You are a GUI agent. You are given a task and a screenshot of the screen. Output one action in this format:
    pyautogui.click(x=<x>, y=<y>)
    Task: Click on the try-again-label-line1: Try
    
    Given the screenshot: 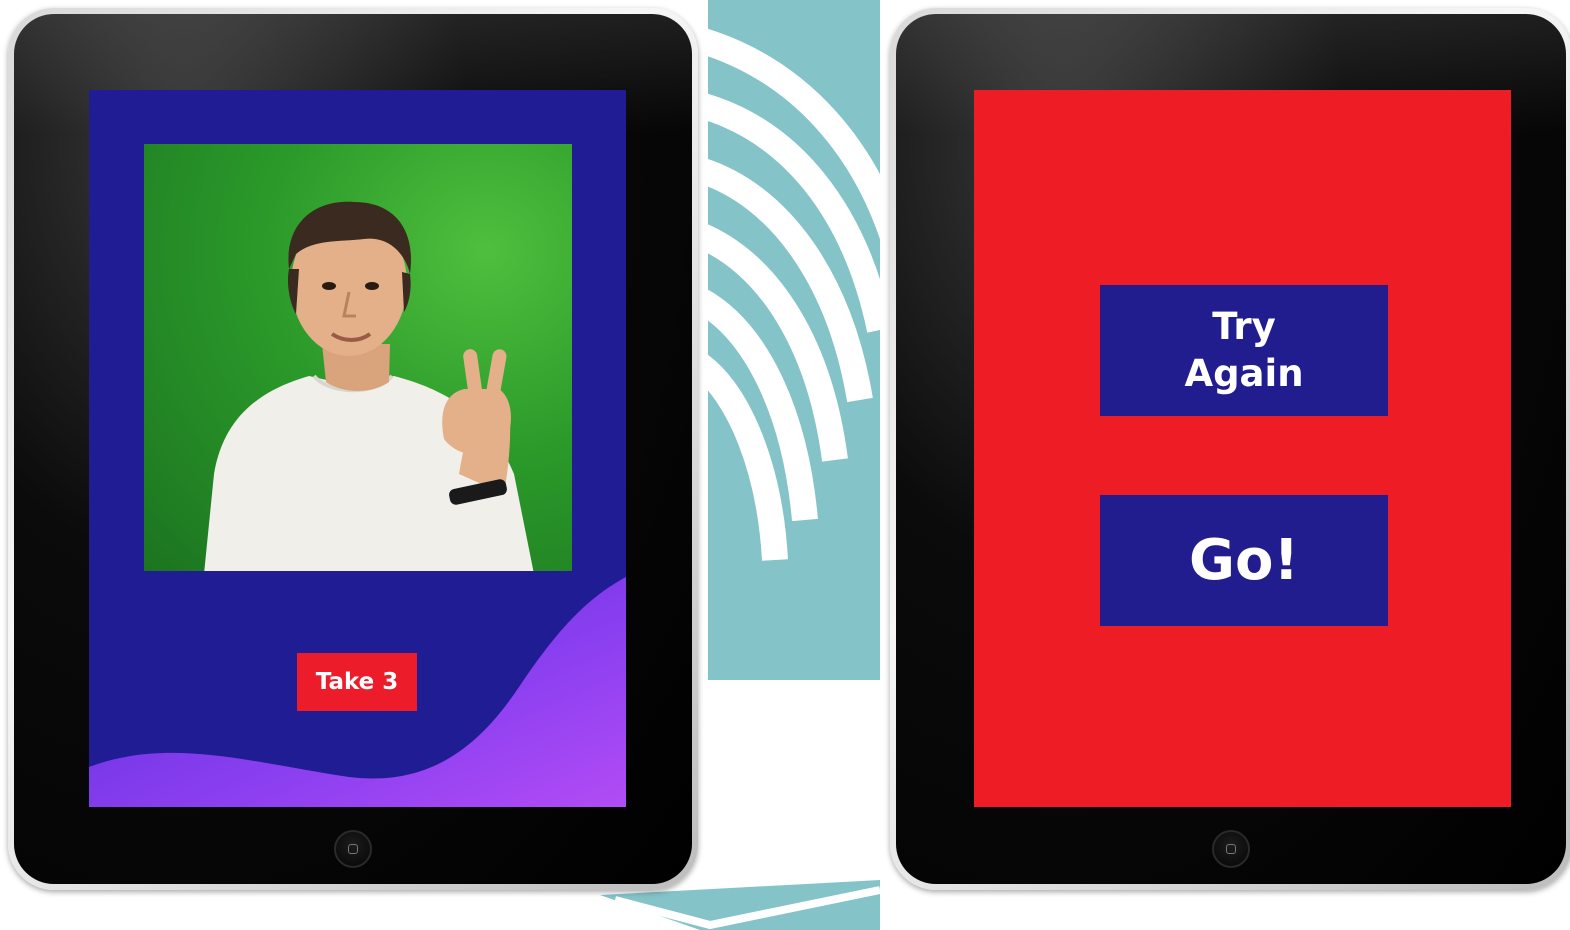 What is the action you would take?
    pyautogui.click(x=1244, y=327)
    